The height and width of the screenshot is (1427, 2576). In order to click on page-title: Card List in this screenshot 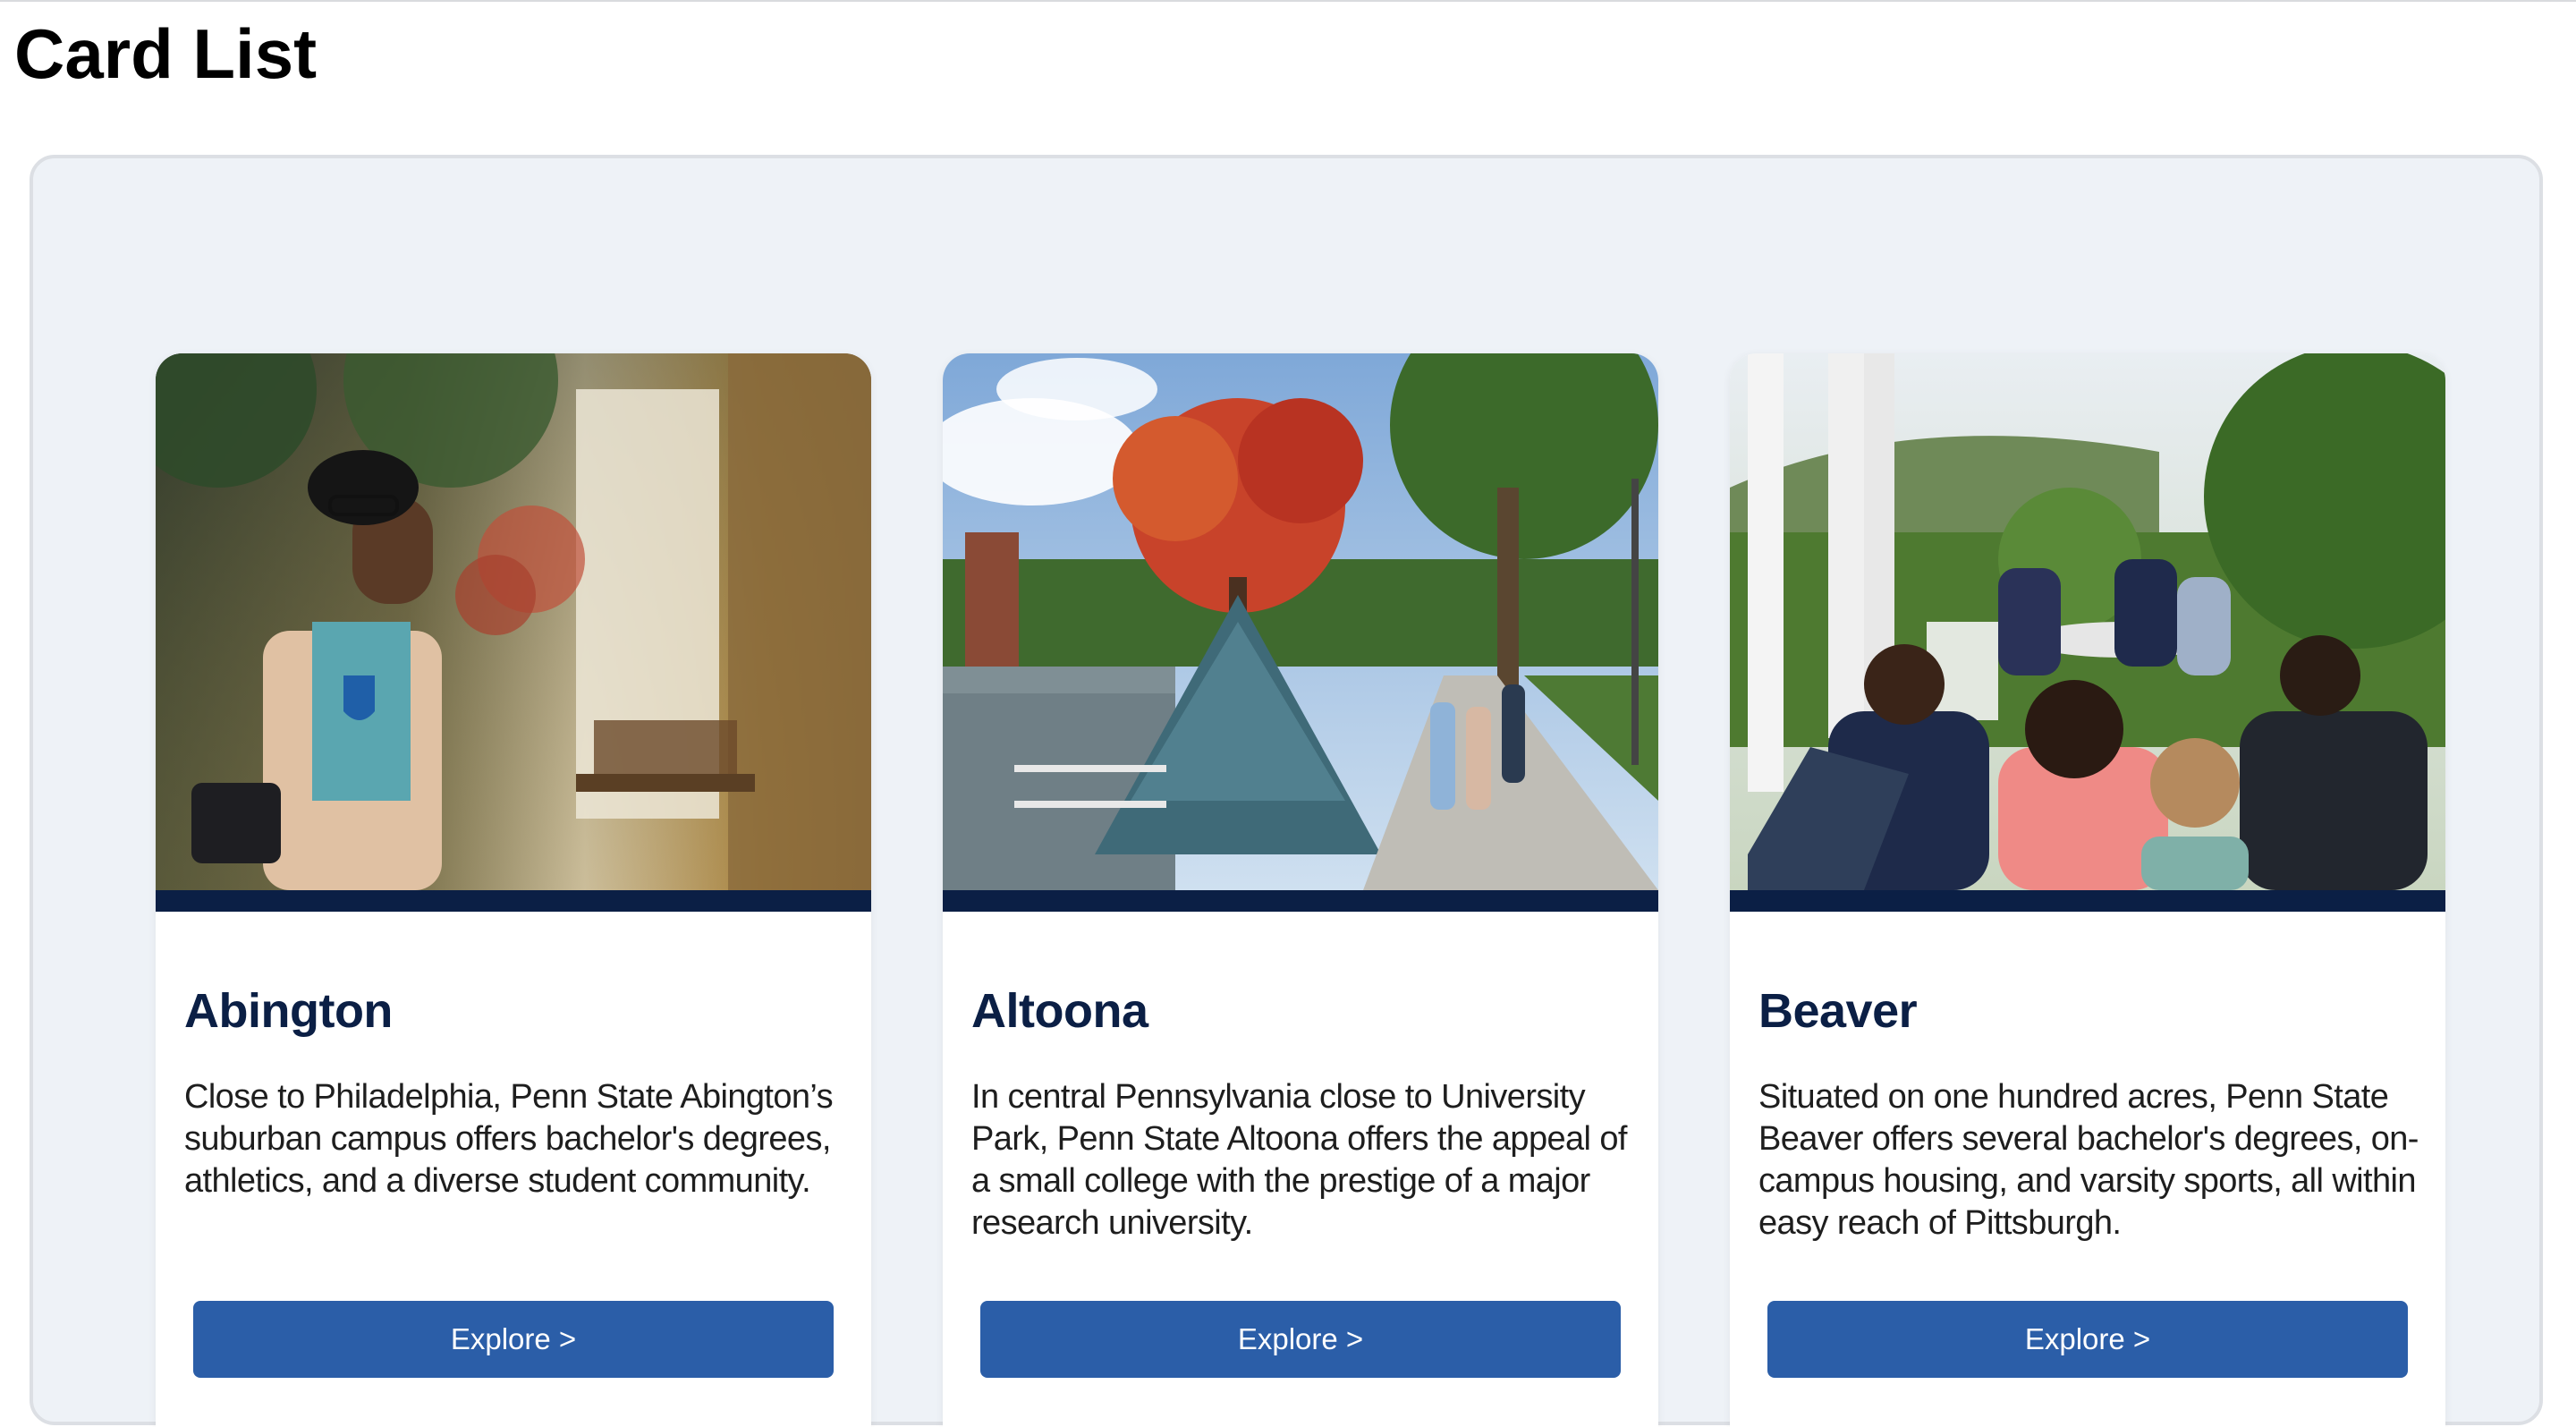, I will do `click(166, 53)`.